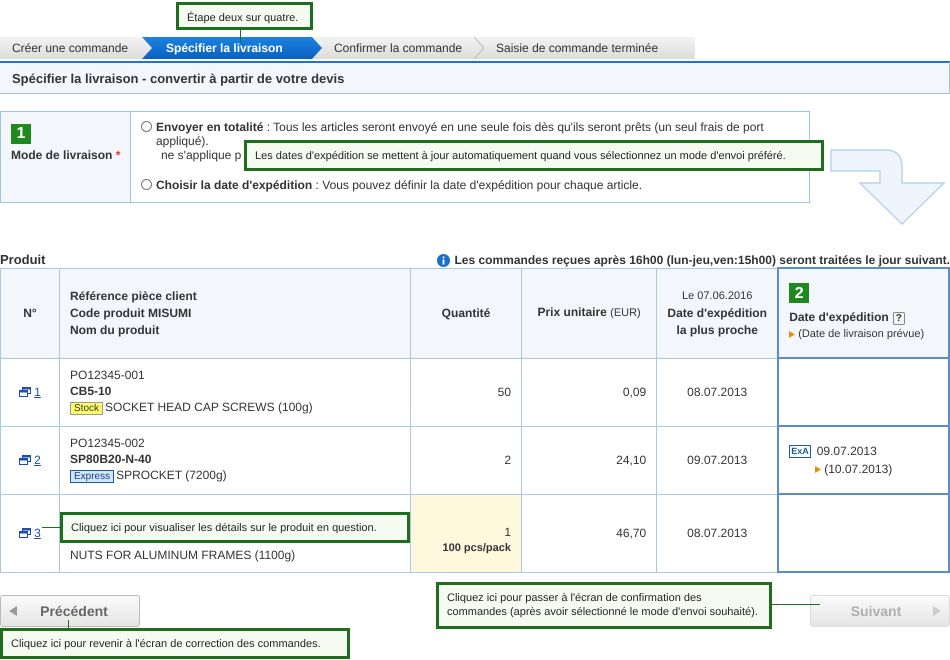 The width and height of the screenshot is (950, 660). What do you see at coordinates (858, 469) in the screenshot?
I see `delivery-date: (10.07.2013)` at bounding box center [858, 469].